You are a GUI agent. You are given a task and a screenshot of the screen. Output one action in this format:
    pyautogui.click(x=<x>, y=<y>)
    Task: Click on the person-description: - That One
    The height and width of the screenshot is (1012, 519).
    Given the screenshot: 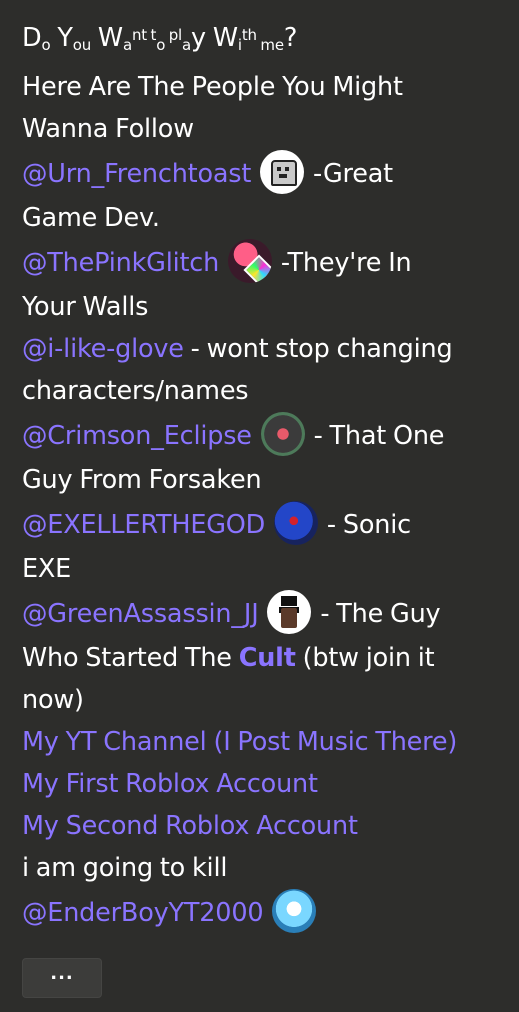 What is the action you would take?
    pyautogui.click(x=375, y=436)
    